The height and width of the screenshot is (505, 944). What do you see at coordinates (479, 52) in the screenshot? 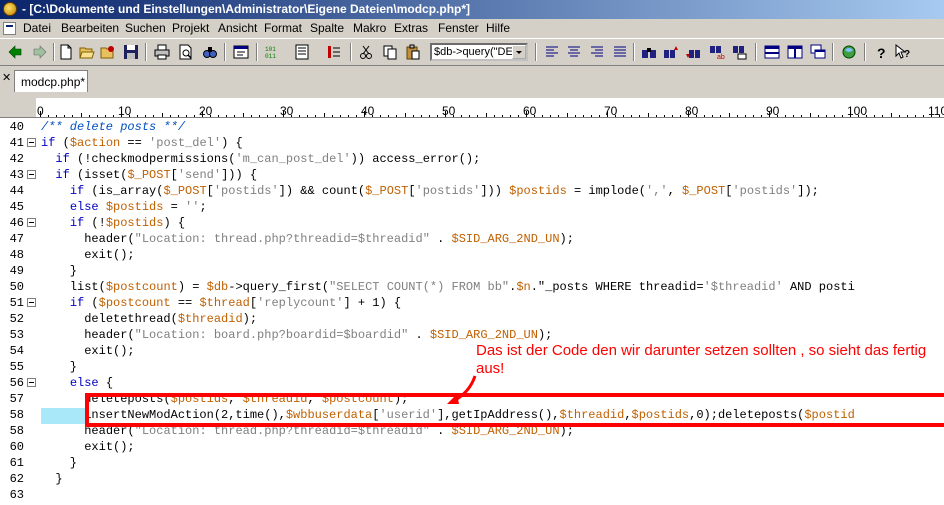
I see `search-combo: $db->query("DE` at bounding box center [479, 52].